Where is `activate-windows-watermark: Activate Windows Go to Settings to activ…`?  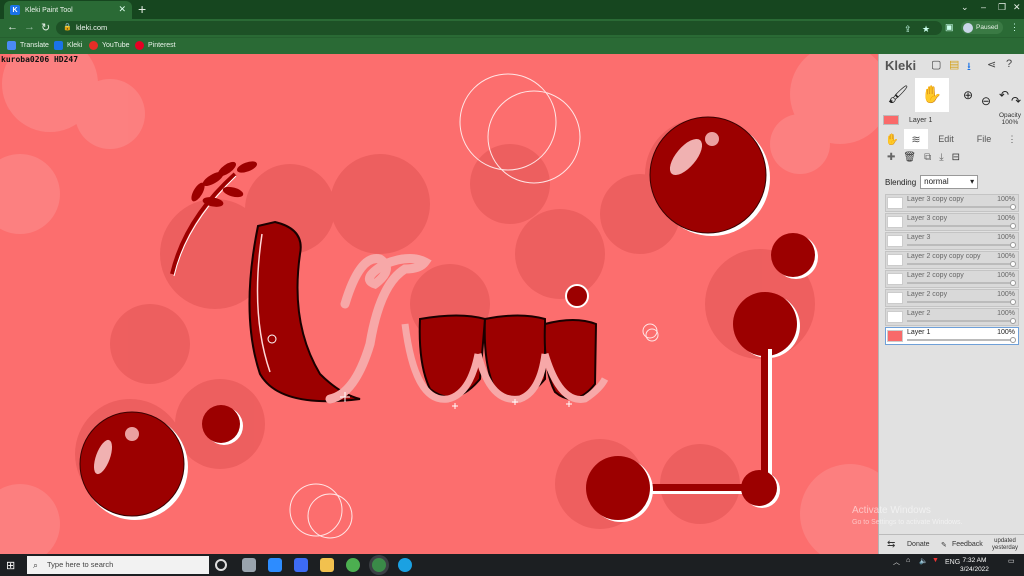 activate-windows-watermark: Activate Windows Go to Settings to activ… is located at coordinates (907, 515).